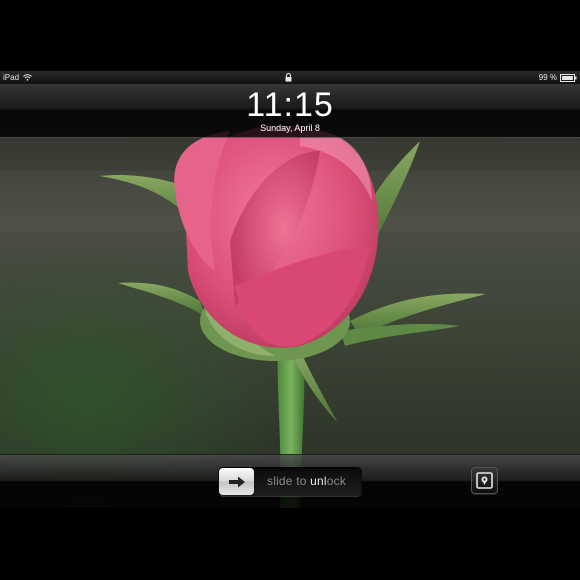  What do you see at coordinates (11, 77) in the screenshot?
I see `device-name: iPad` at bounding box center [11, 77].